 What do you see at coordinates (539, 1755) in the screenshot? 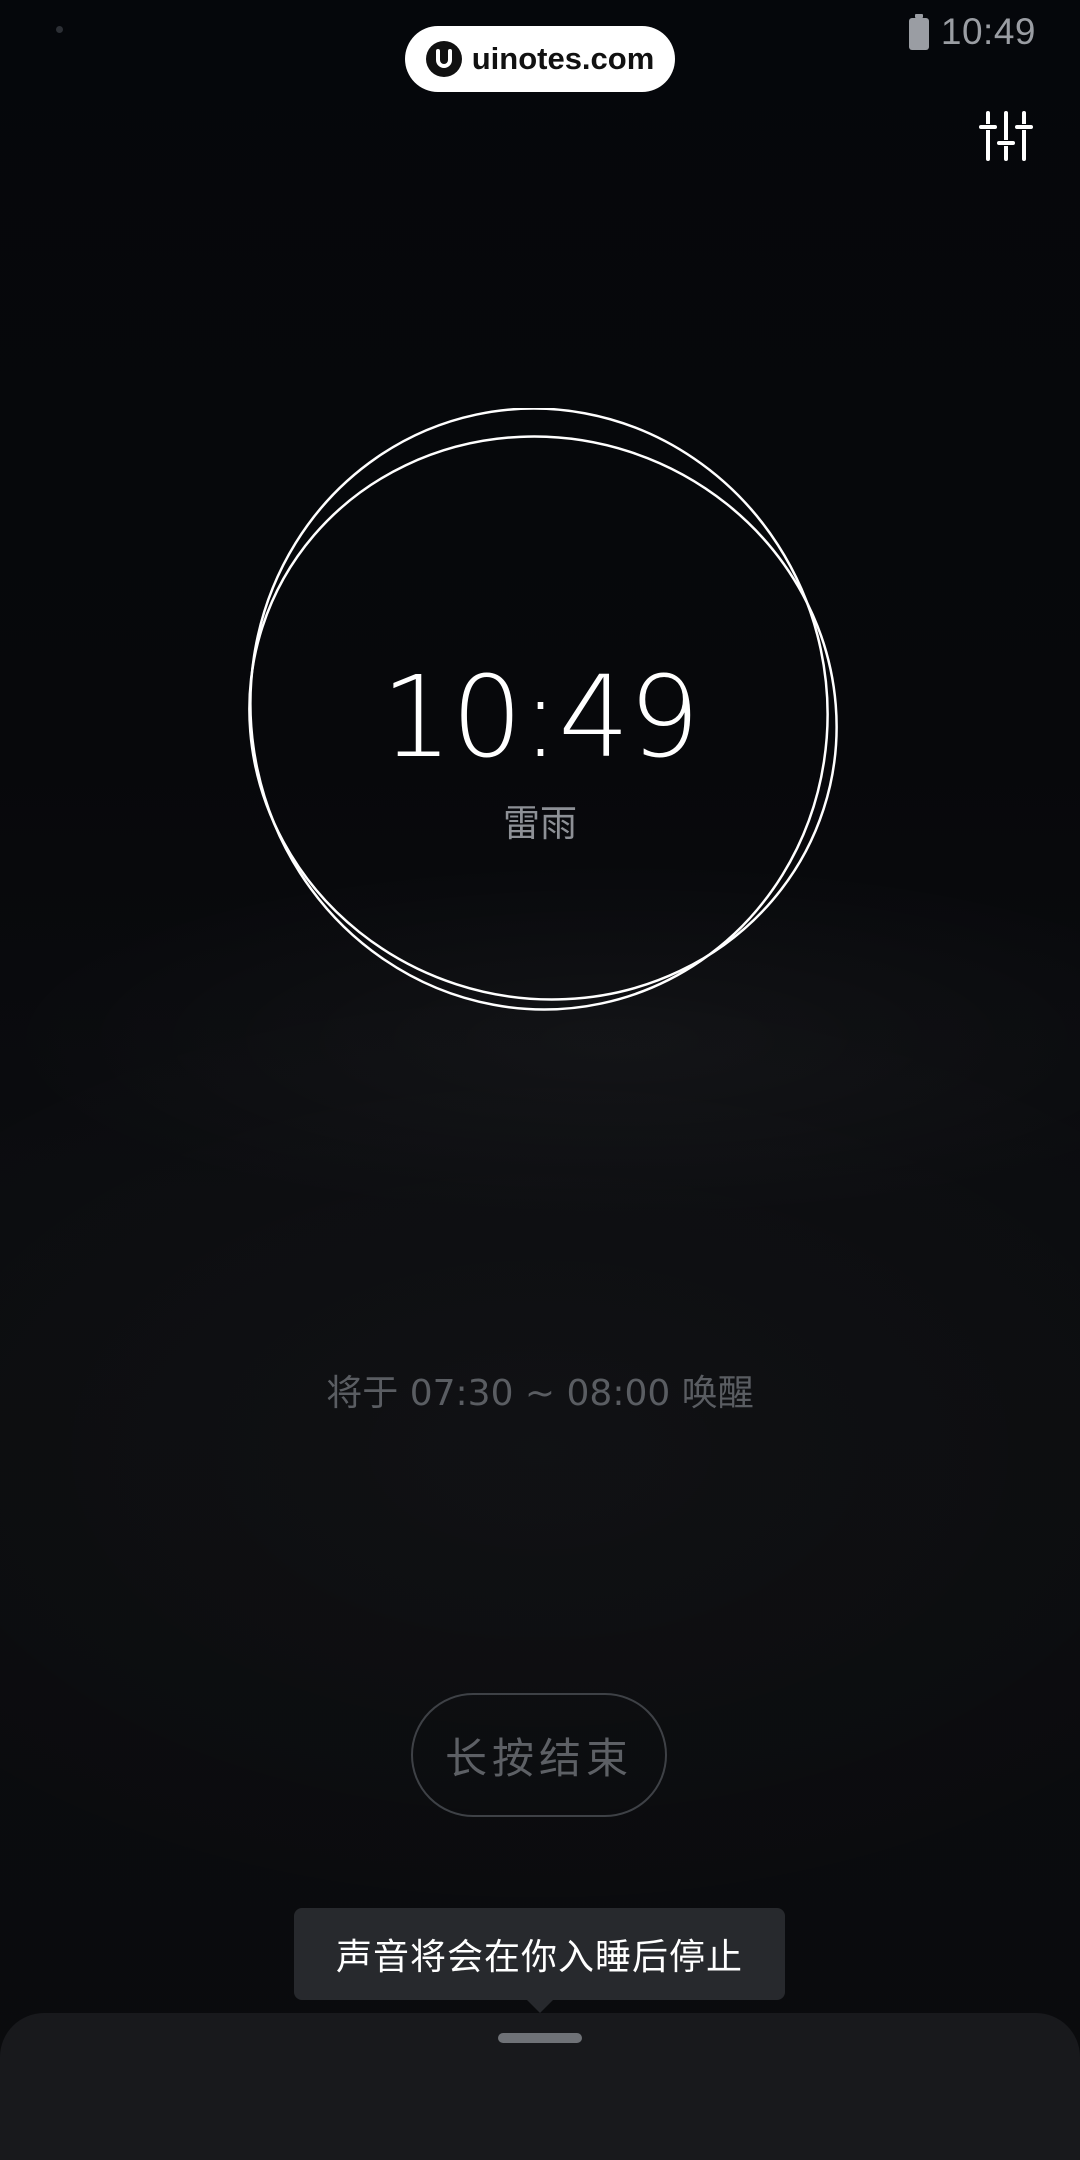
I see `long-press-end-button: 长按结束` at bounding box center [539, 1755].